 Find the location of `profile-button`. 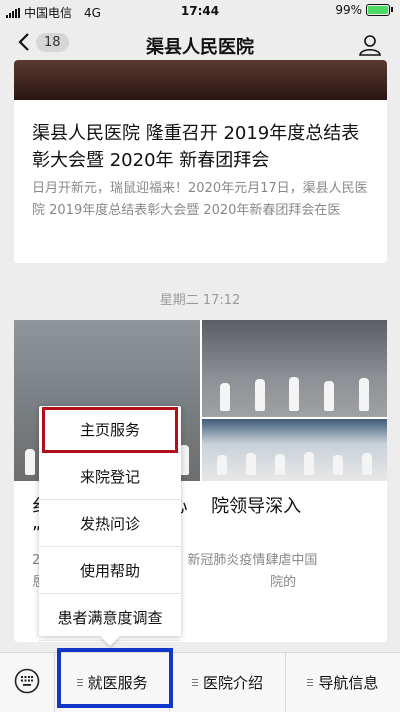

profile-button is located at coordinates (370, 47).